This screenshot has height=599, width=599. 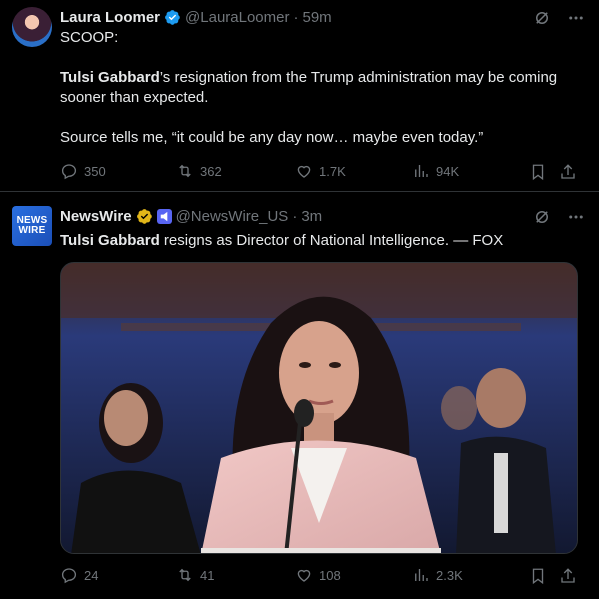 I want to click on verified-gold-badge-icon, so click(x=144, y=216).